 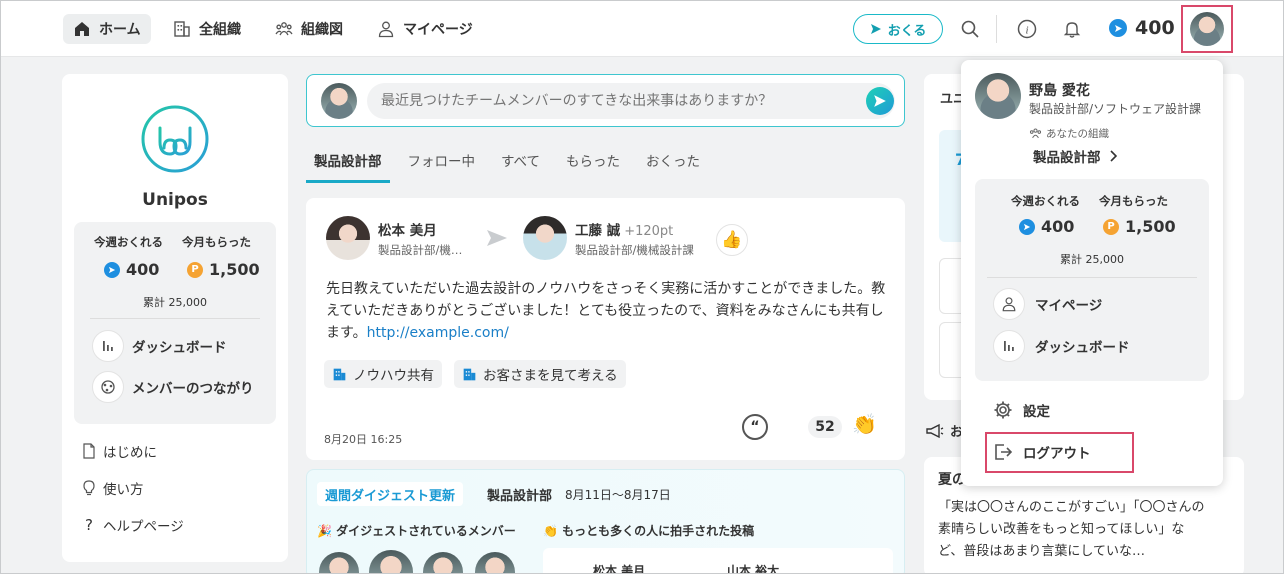 I want to click on unipos-logo-icon, so click(x=175, y=139).